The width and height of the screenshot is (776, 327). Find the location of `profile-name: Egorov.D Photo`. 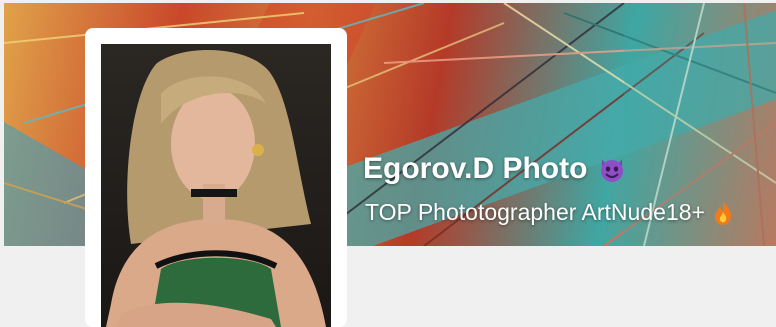

profile-name: Egorov.D Photo is located at coordinates (495, 169).